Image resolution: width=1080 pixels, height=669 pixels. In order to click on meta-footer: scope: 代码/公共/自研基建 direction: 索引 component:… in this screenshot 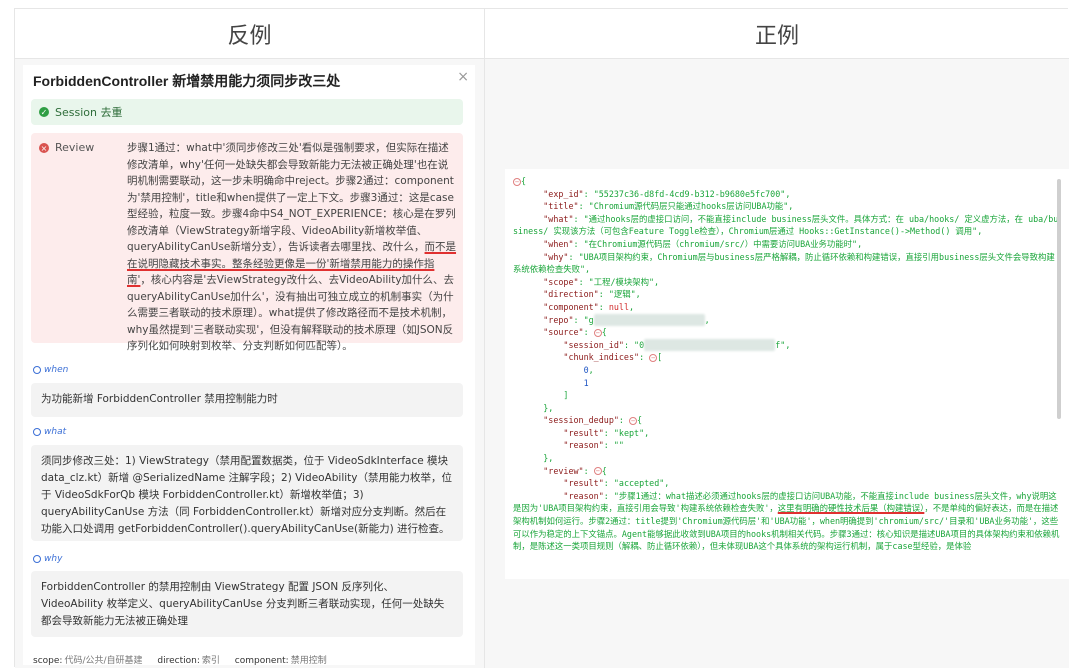, I will do `click(180, 661)`.